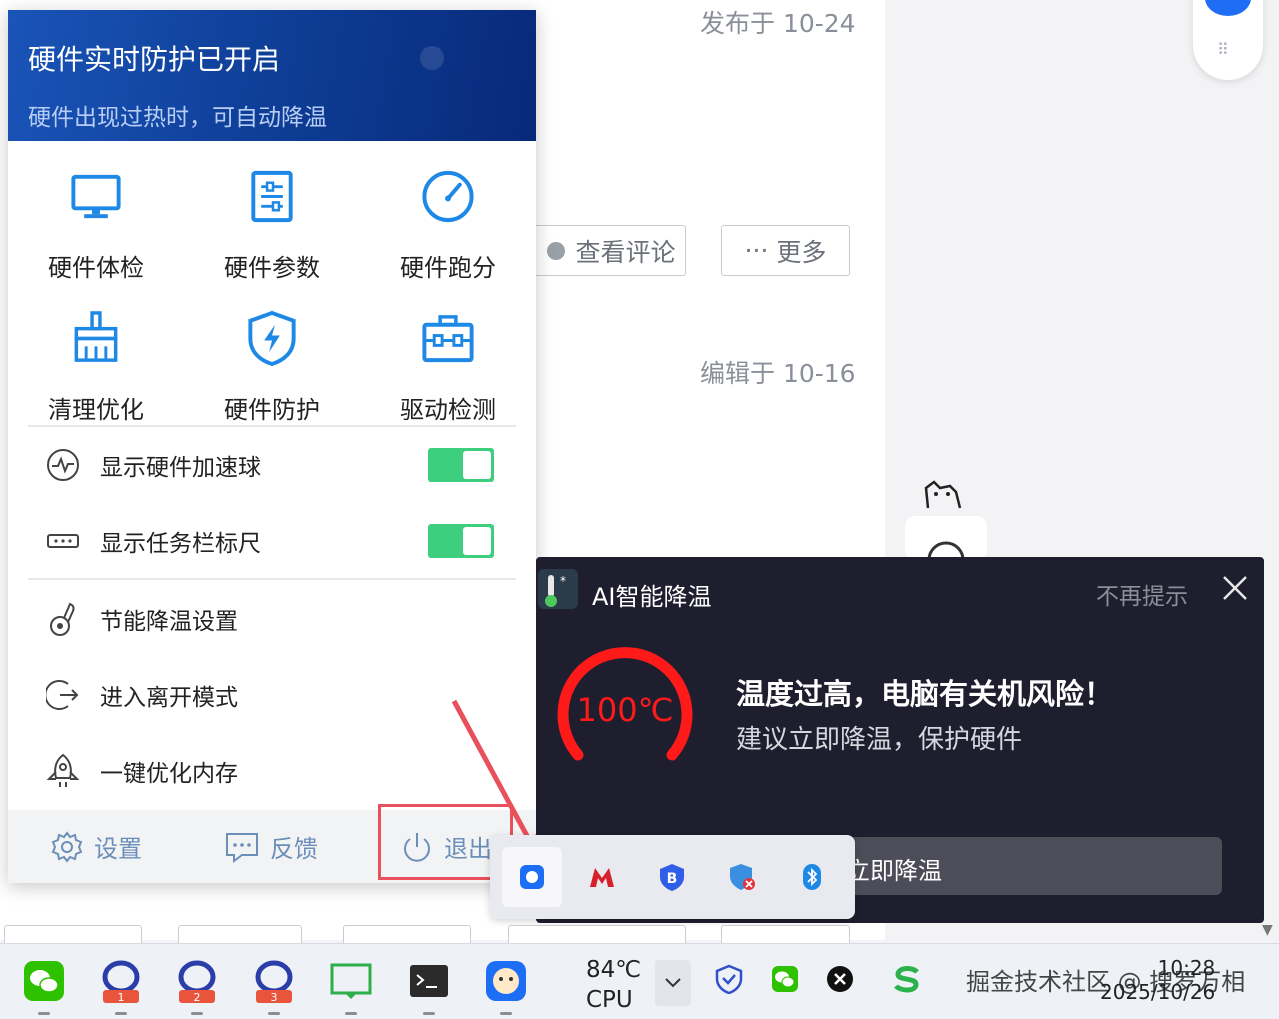  I want to click on parameters-icon, so click(272, 196).